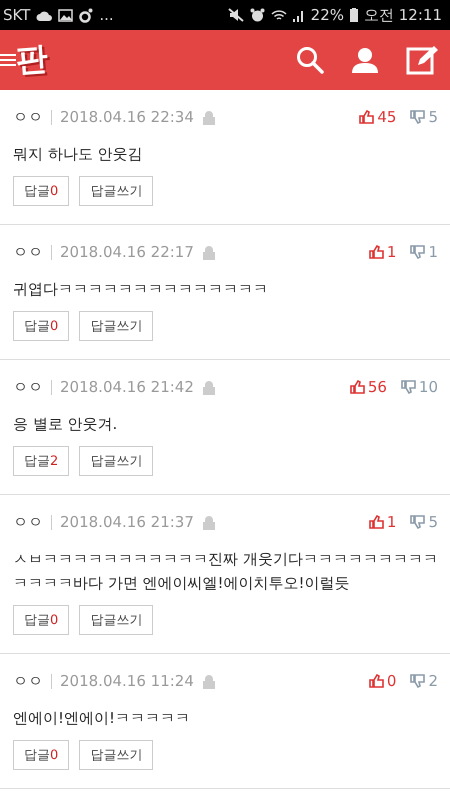  Describe the element at coordinates (32, 60) in the screenshot. I see `logo: 판` at that location.